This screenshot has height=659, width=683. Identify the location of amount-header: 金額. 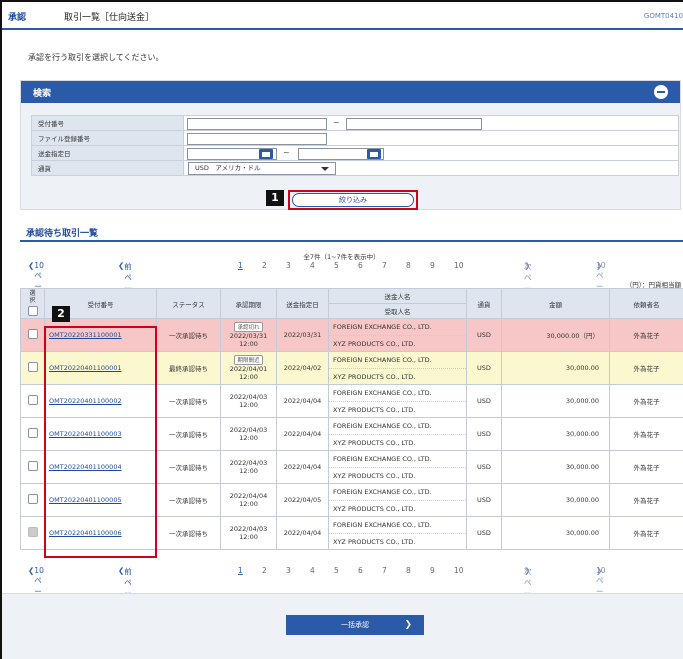
(555, 303).